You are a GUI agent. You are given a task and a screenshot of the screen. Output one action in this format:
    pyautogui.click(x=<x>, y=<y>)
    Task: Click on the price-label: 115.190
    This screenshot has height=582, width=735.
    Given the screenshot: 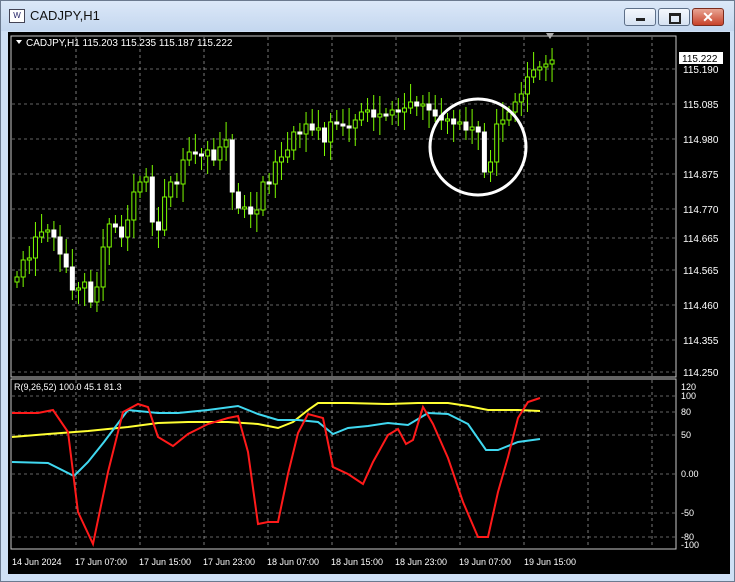 What is the action you would take?
    pyautogui.click(x=701, y=70)
    